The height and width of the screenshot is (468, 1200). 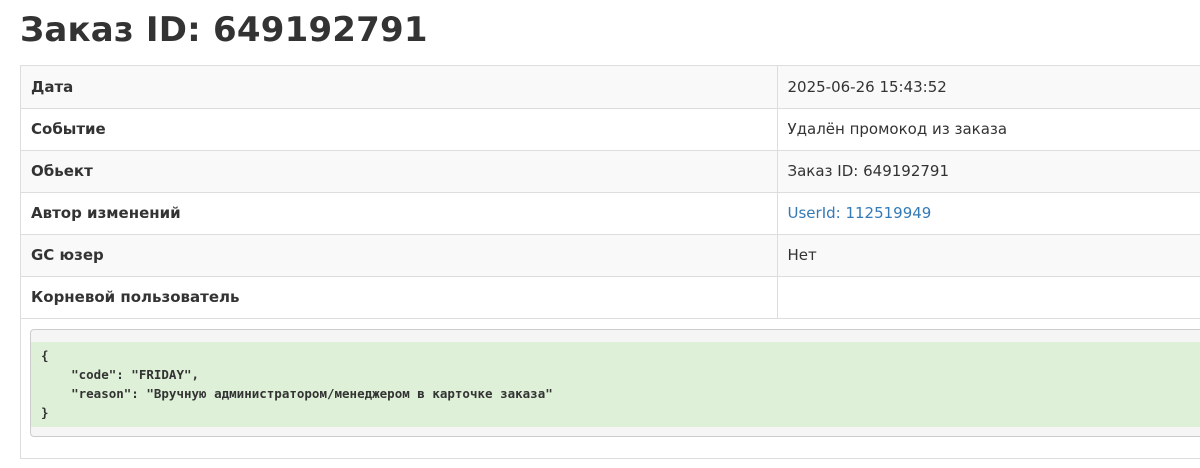 What do you see at coordinates (988, 87) in the screenshot?
I see `date-value: 2025-06-26 15:43:52` at bounding box center [988, 87].